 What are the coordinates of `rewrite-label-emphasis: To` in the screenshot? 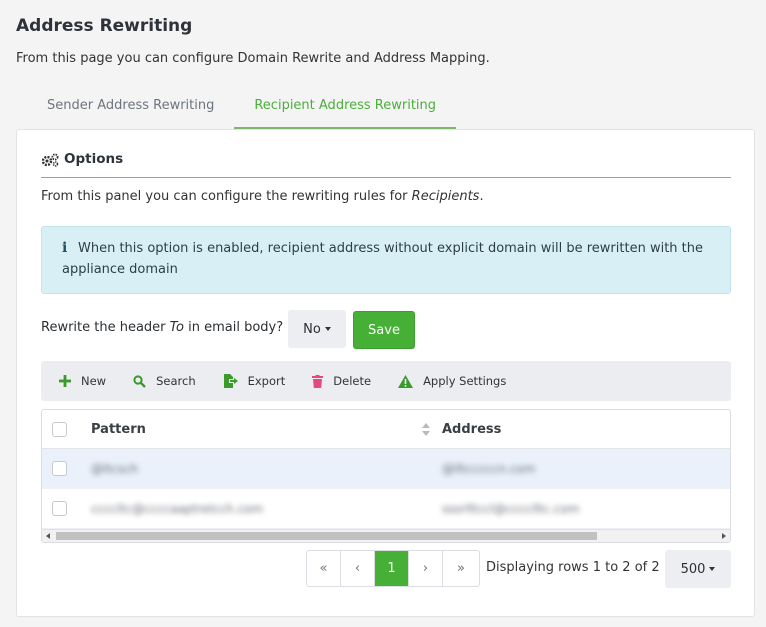 It's located at (176, 327).